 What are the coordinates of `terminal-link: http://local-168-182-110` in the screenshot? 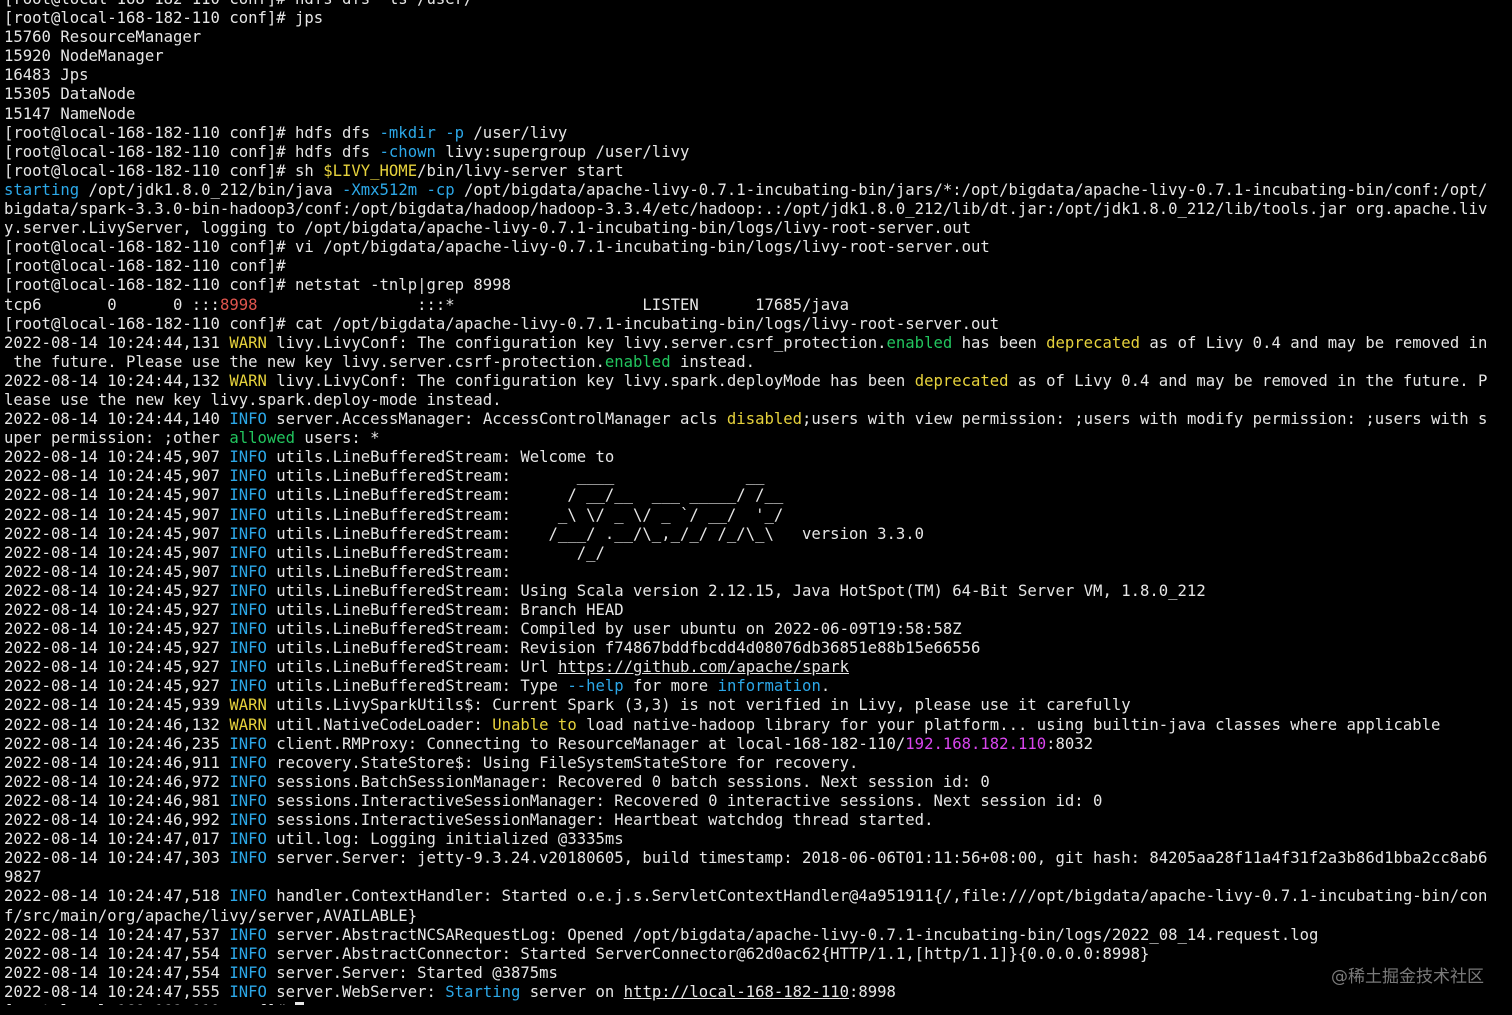 It's located at (736, 992).